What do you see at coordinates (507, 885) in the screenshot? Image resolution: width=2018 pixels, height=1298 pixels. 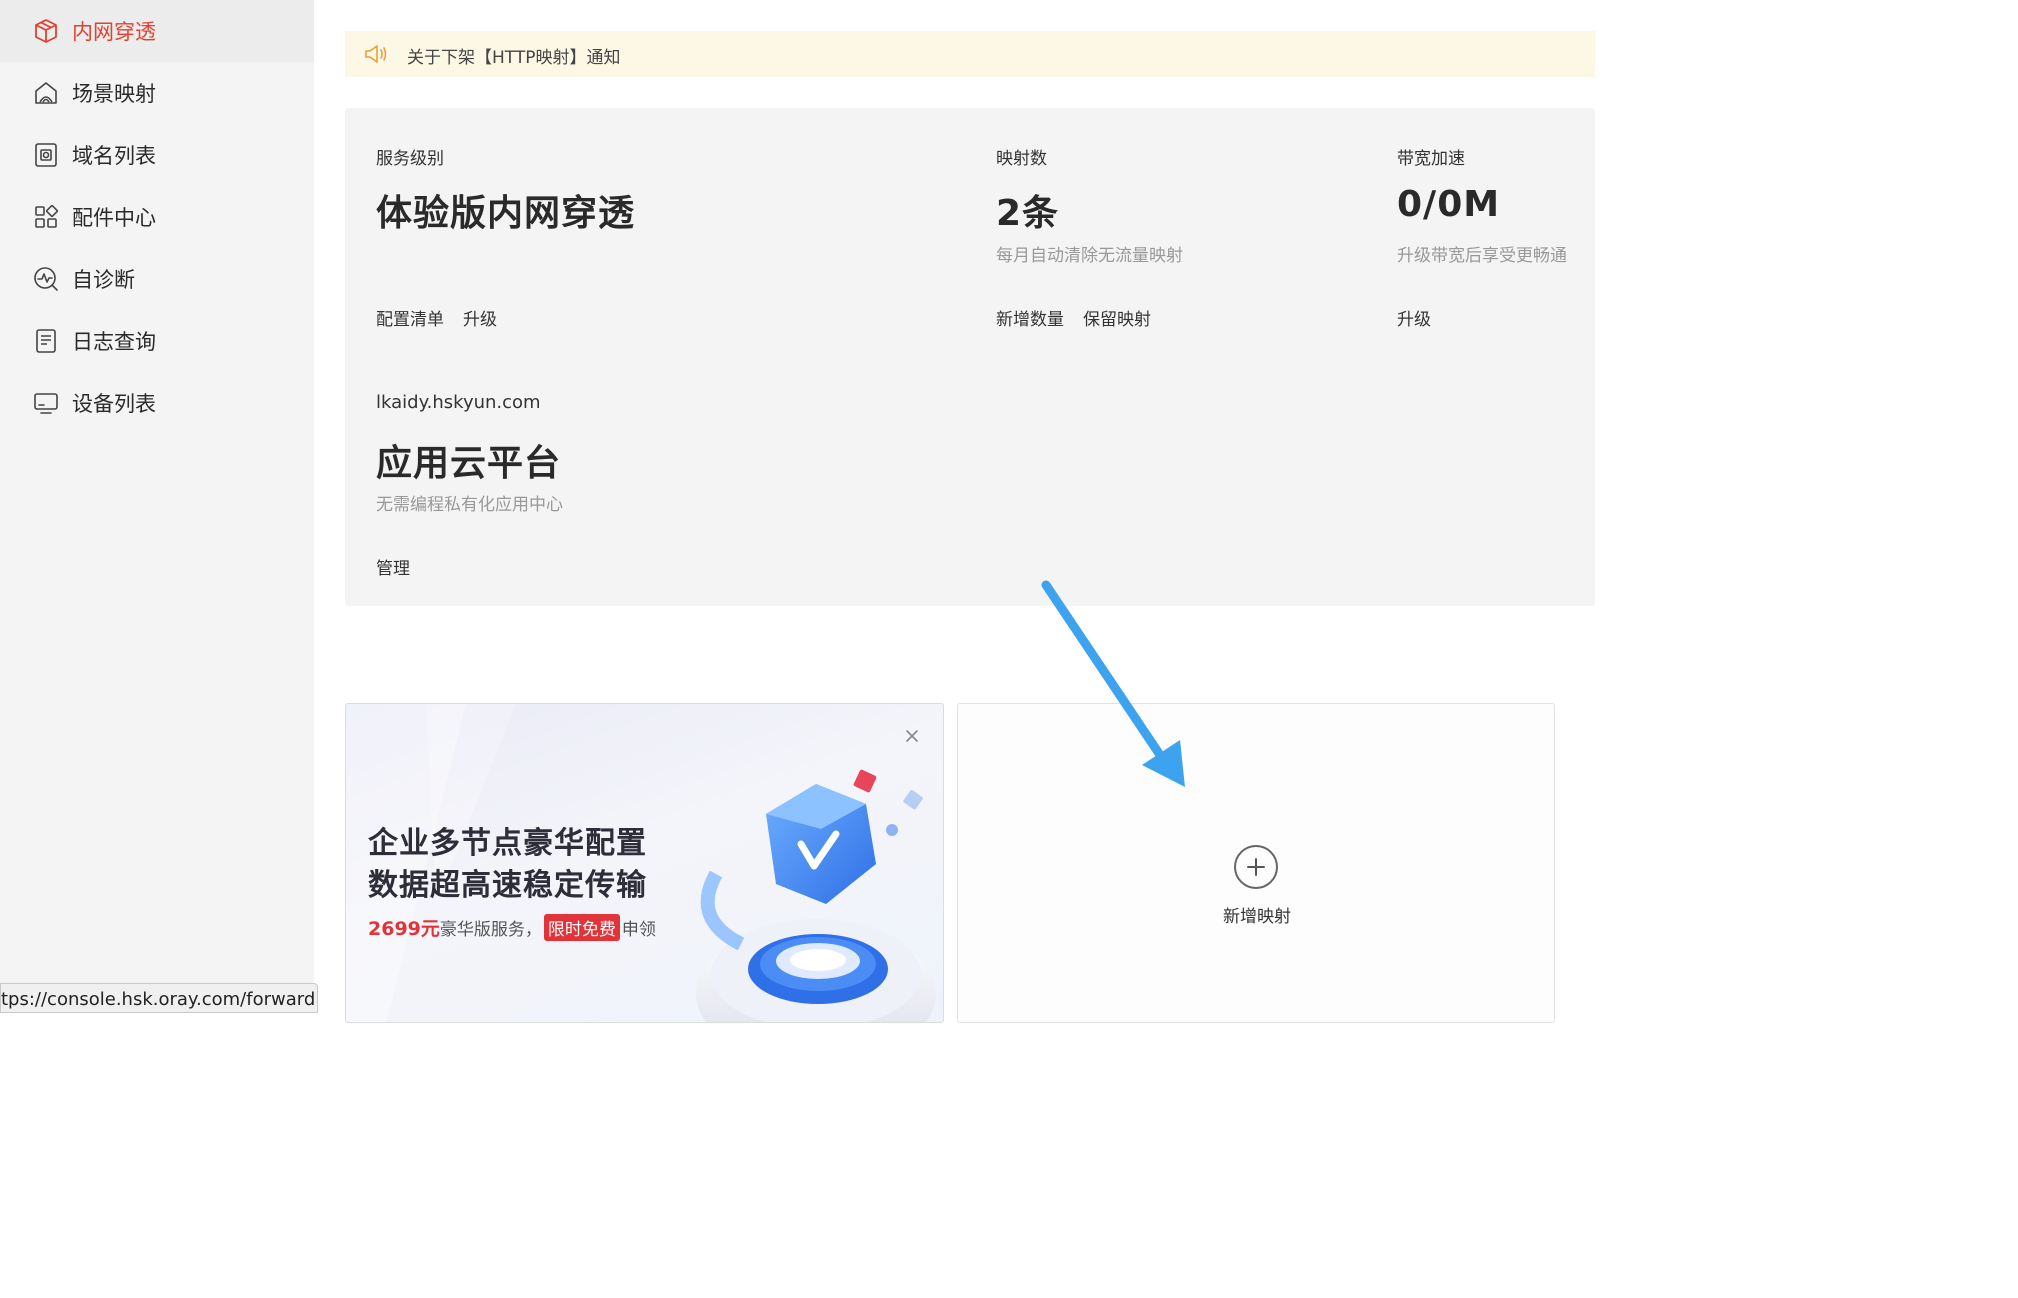 I see `promo-title-line2: 数据超高速稳定传输` at bounding box center [507, 885].